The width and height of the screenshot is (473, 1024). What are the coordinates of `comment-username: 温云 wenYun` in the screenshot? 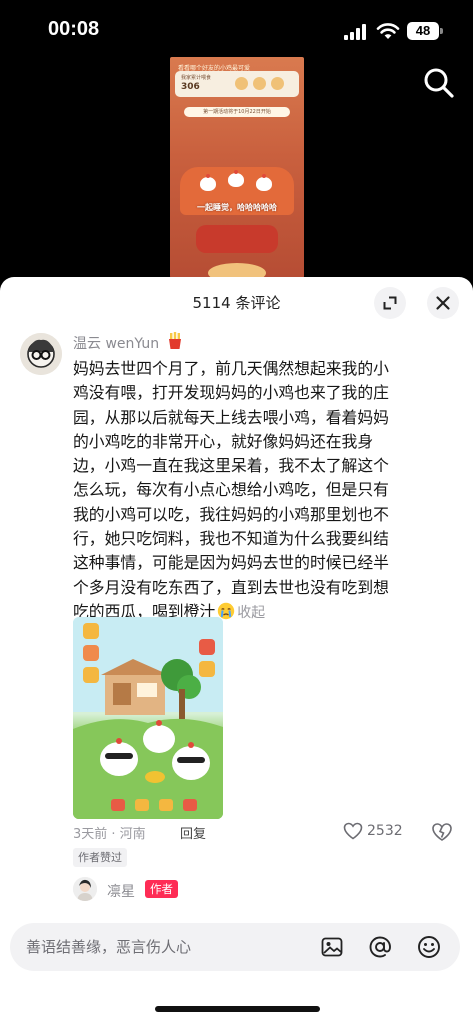 It's located at (116, 343).